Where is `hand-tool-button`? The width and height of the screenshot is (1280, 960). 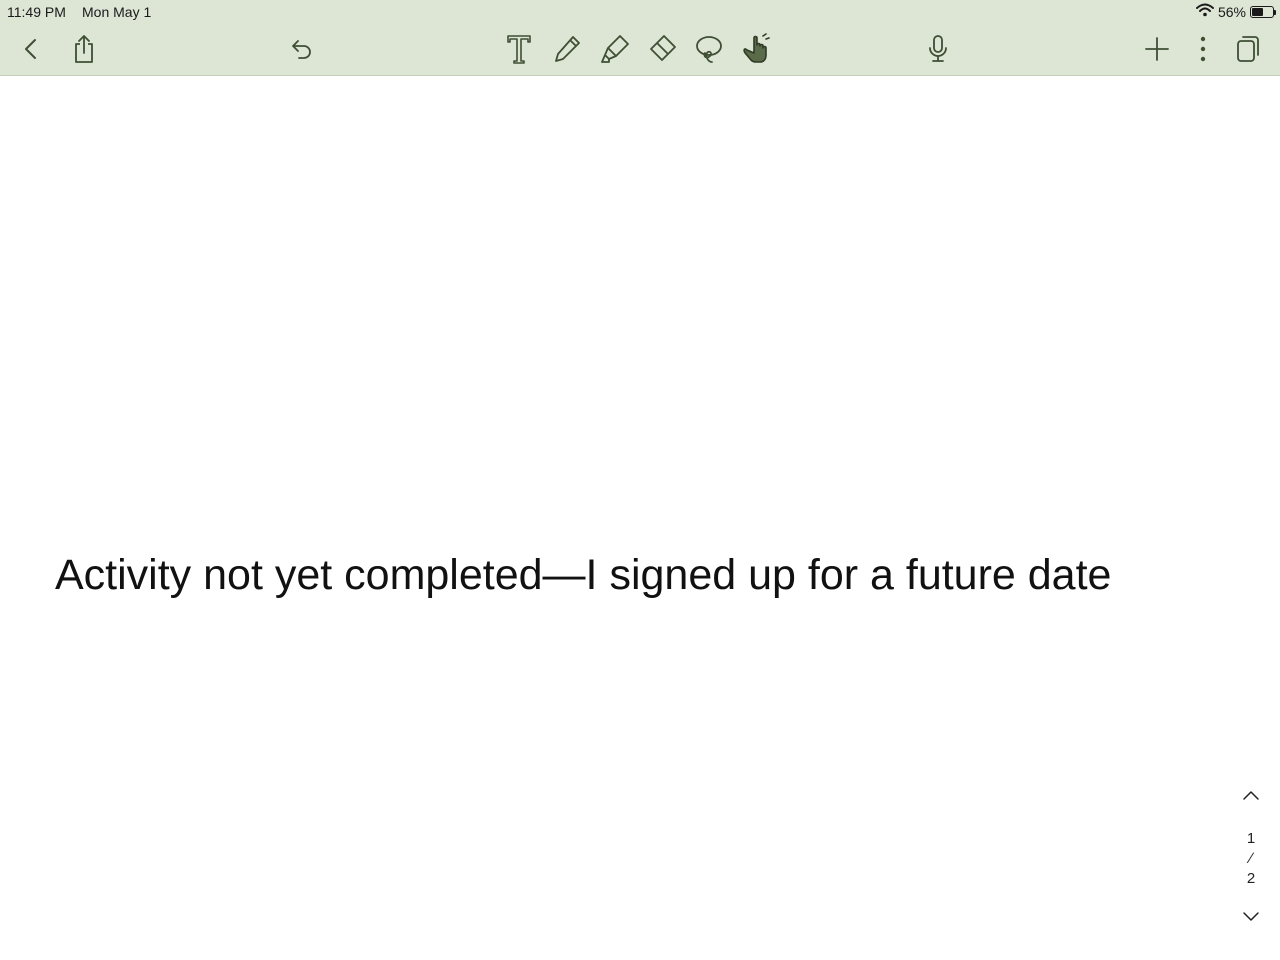 hand-tool-button is located at coordinates (755, 49).